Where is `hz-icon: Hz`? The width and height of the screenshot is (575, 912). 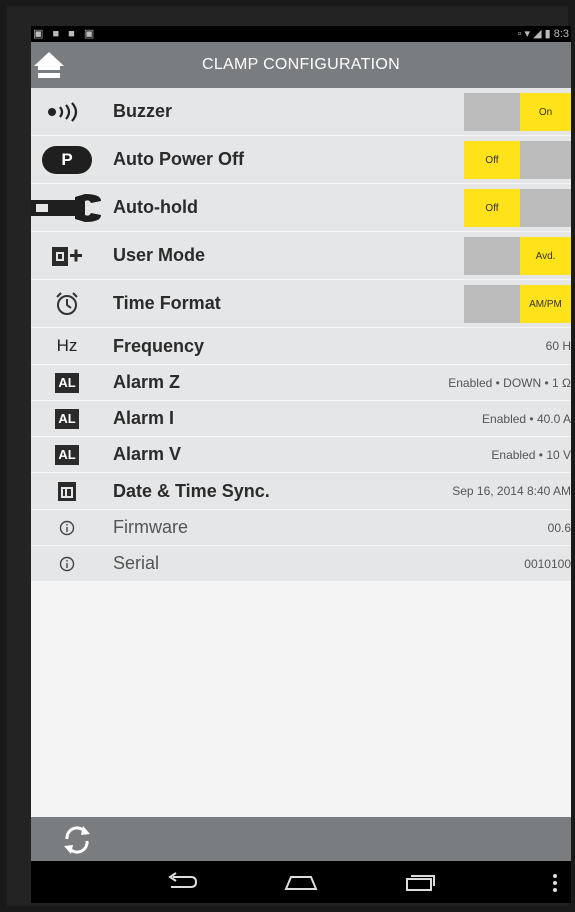
hz-icon: Hz is located at coordinates (67, 345).